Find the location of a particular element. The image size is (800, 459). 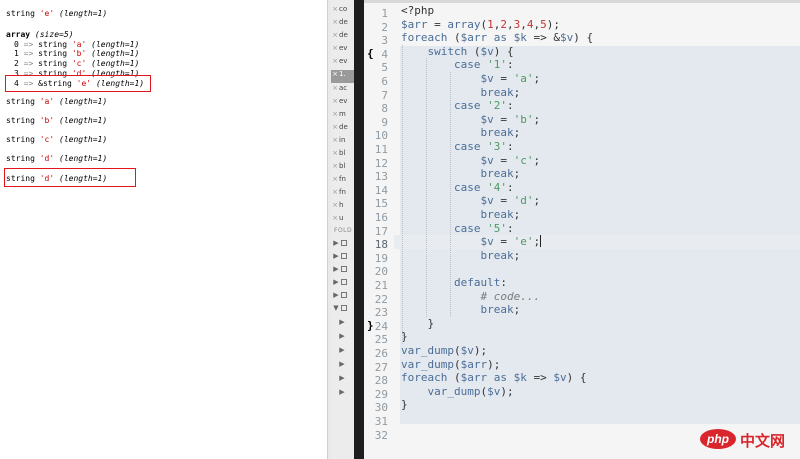

code-variable: $v is located at coordinates (487, 119).